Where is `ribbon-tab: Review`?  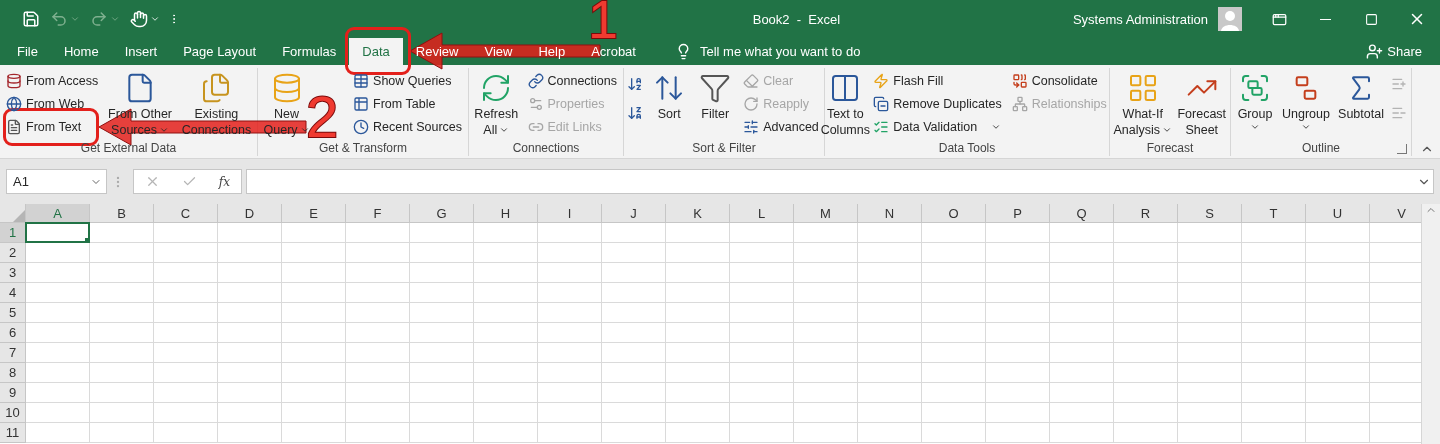
ribbon-tab: Review is located at coordinates (437, 51).